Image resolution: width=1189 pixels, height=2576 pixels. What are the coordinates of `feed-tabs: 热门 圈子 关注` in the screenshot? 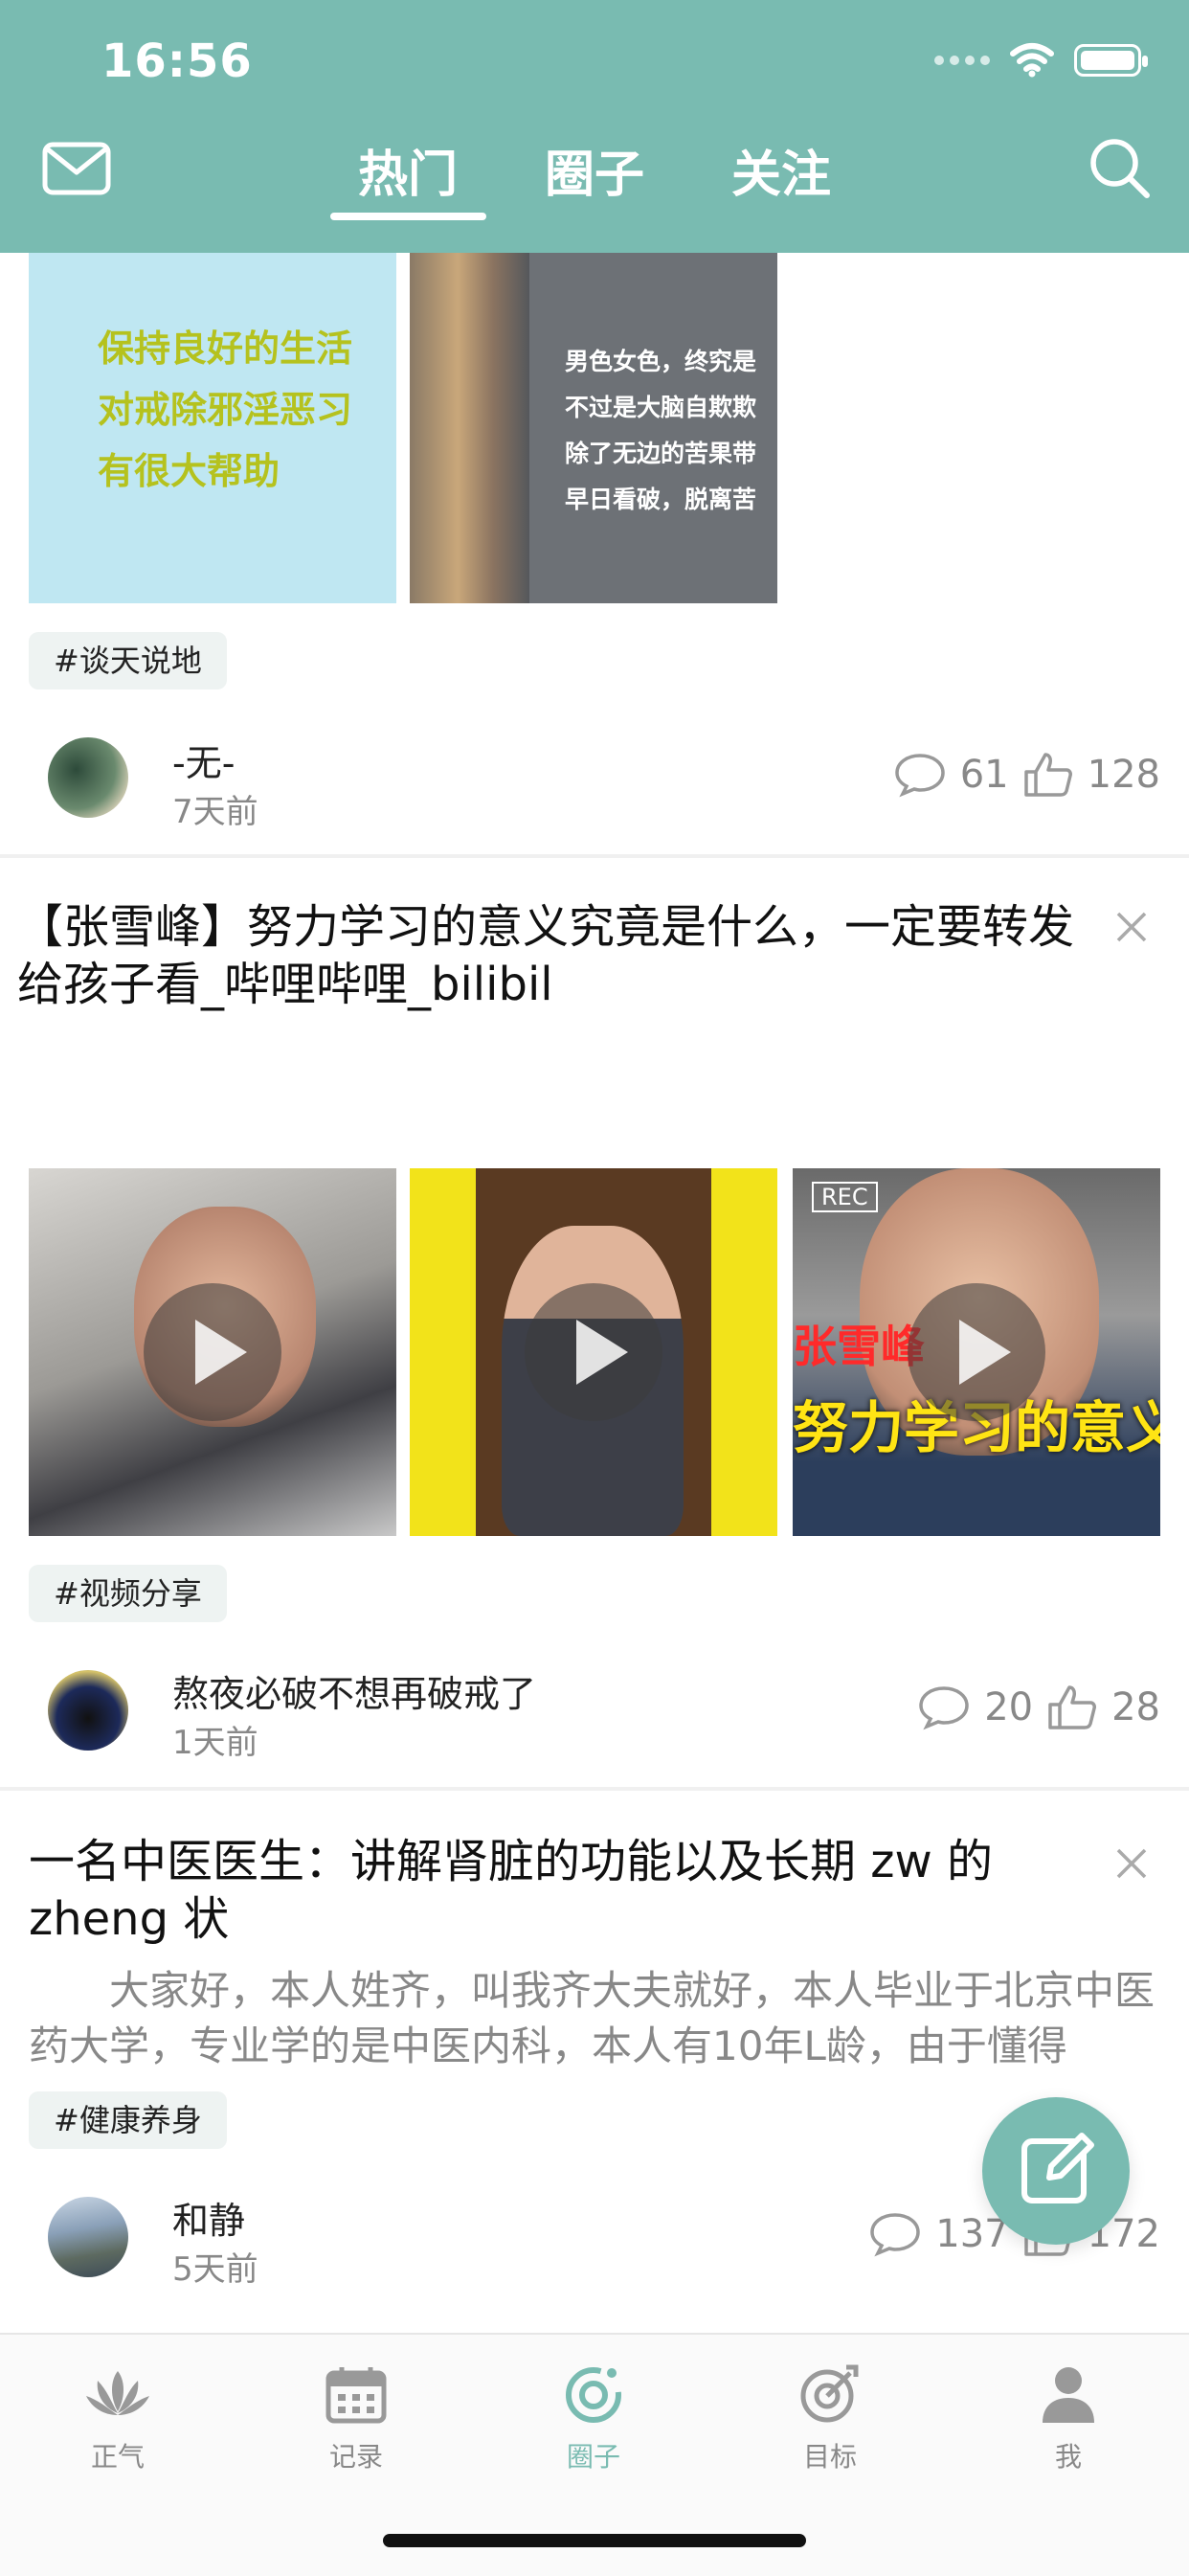 It's located at (594, 182).